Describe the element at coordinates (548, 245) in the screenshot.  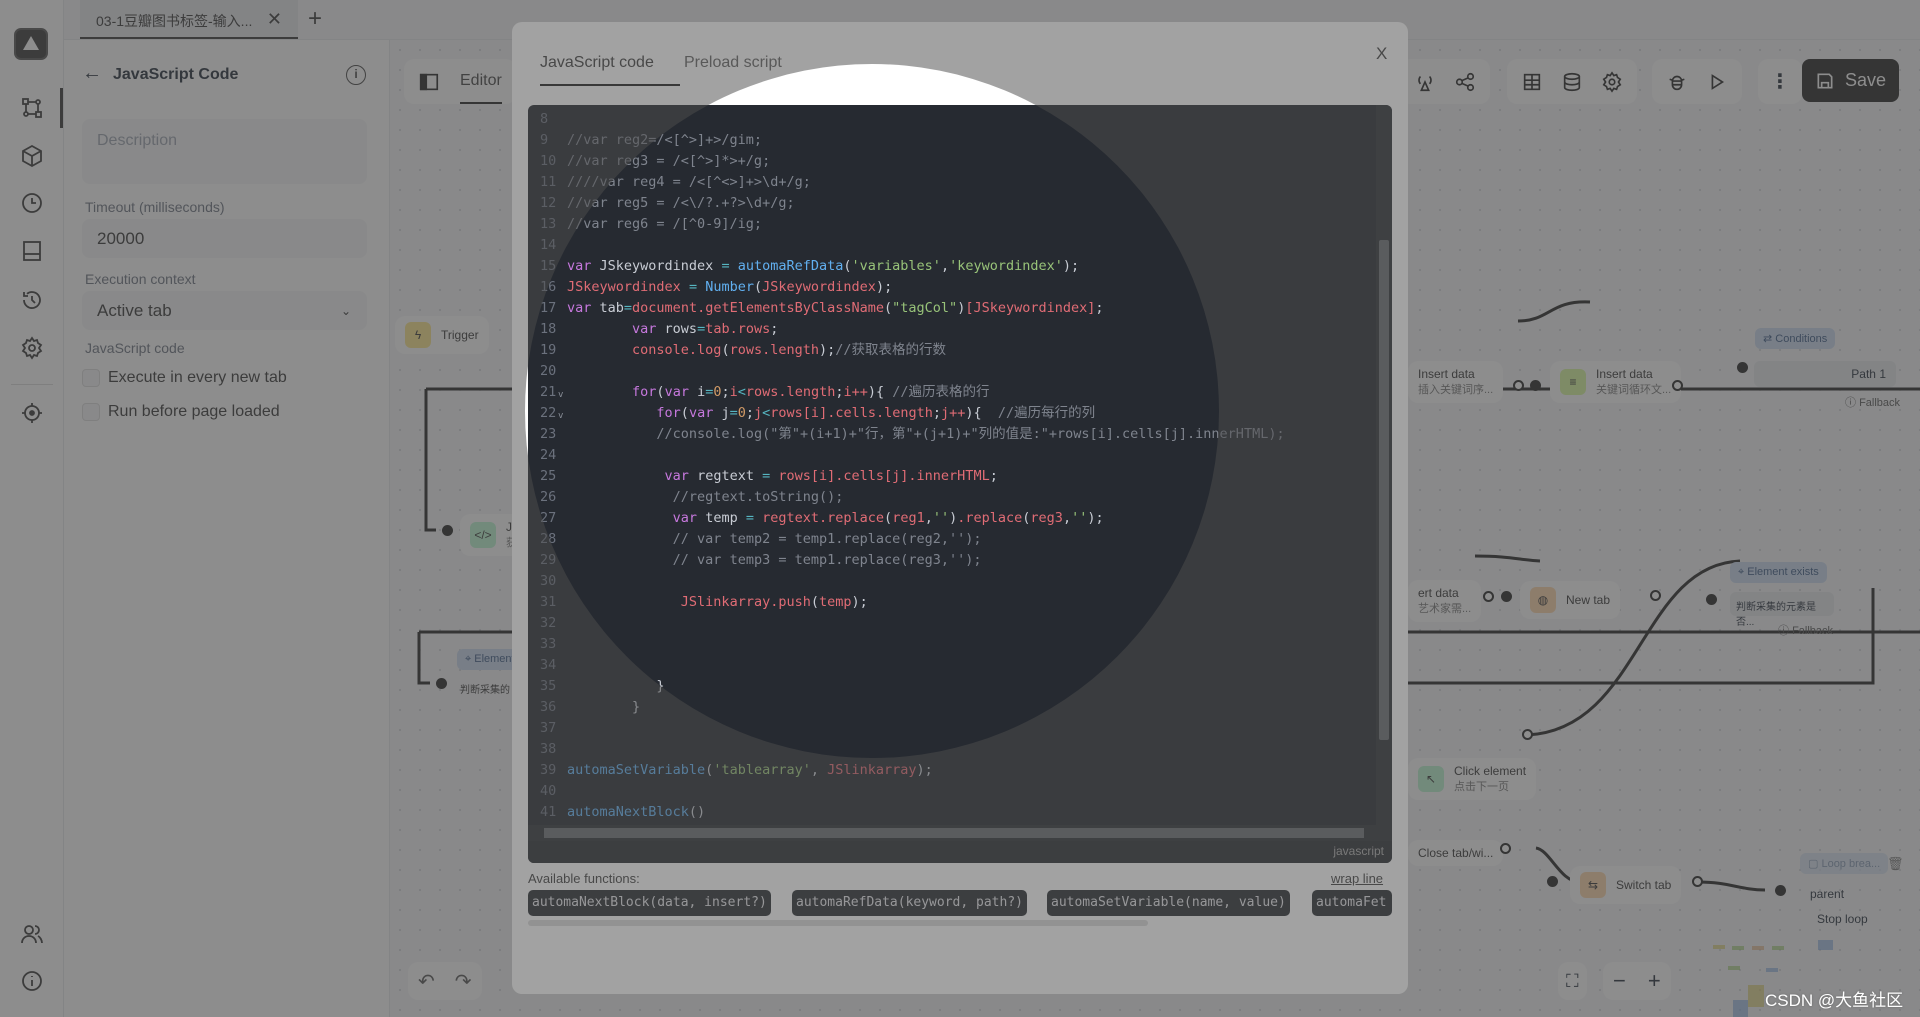
I see `line-number: 14` at that location.